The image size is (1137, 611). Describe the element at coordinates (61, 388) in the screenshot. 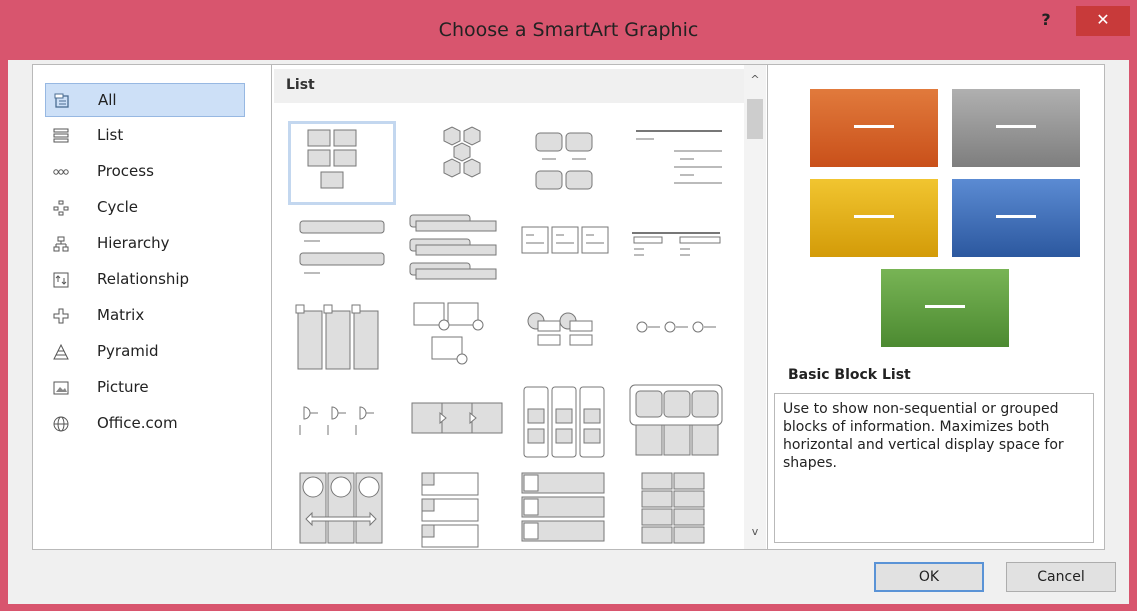

I see `picture-icon` at that location.